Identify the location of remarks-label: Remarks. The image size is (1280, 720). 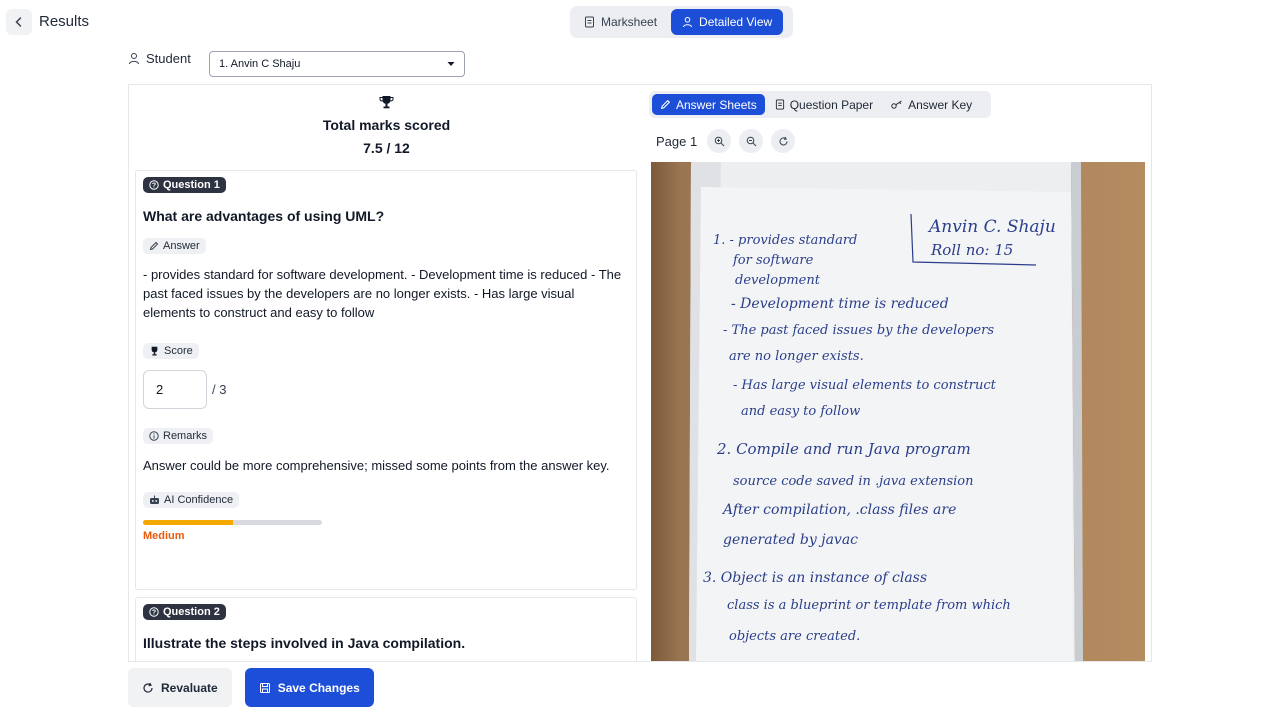
(185, 436).